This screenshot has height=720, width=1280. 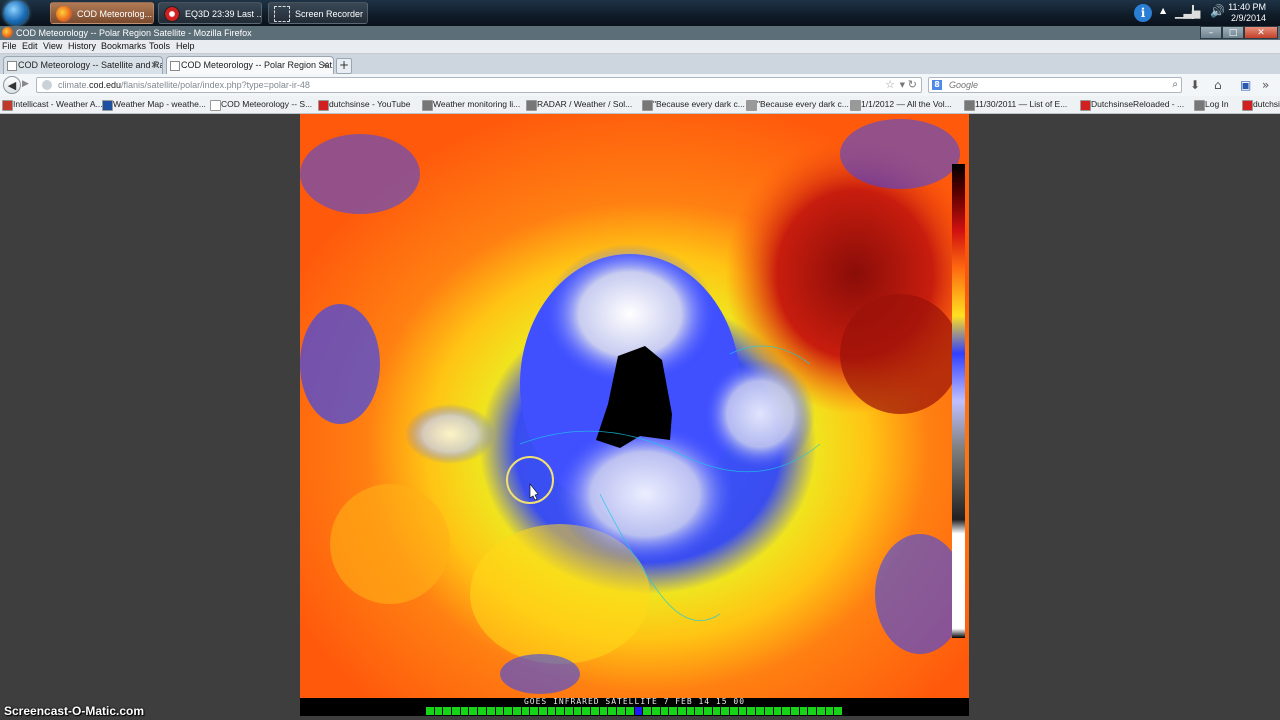 I want to click on bookmark-star-icon: ☆, so click(x=890, y=85).